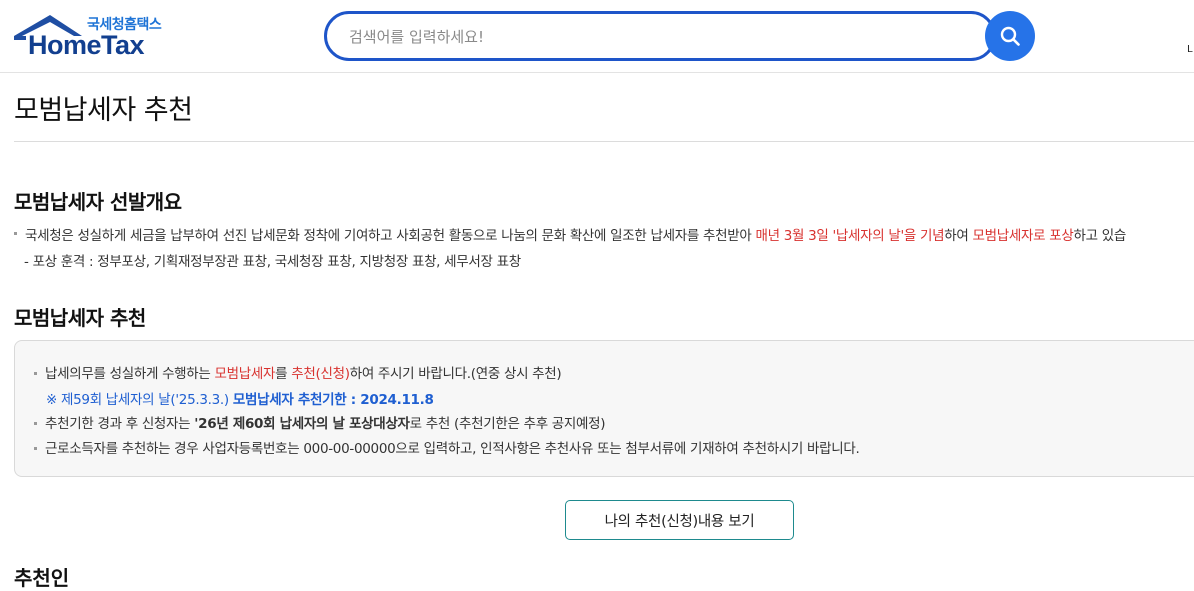 This screenshot has width=1194, height=591. I want to click on notice-bold: '26년 제60회 납세자의 날 포상대상자, so click(302, 424).